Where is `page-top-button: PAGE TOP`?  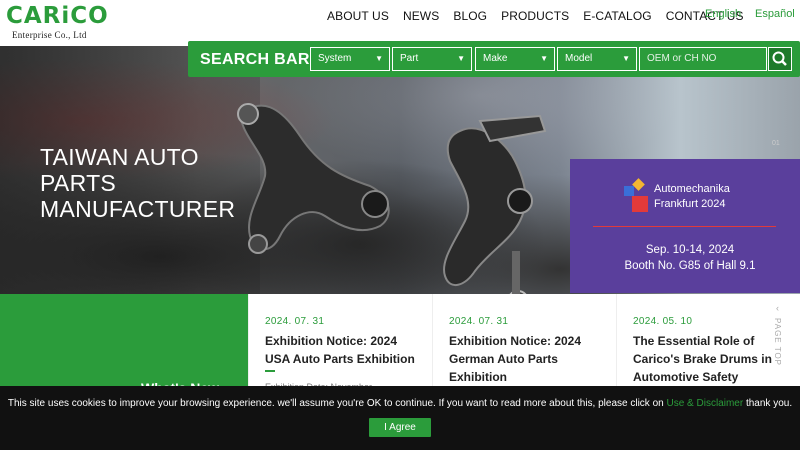 page-top-button: PAGE TOP is located at coordinates (777, 342).